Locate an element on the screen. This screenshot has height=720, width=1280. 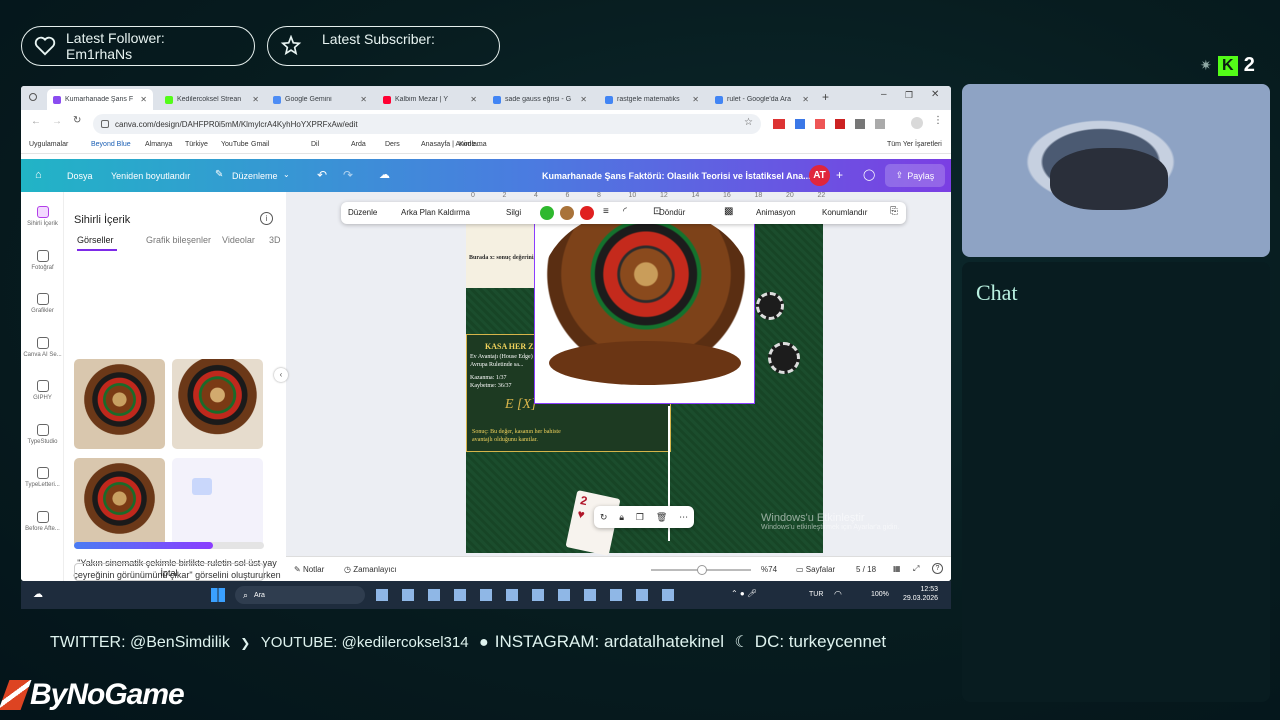
rail-item: Sihirli İçerik is located at coordinates (42, 216).